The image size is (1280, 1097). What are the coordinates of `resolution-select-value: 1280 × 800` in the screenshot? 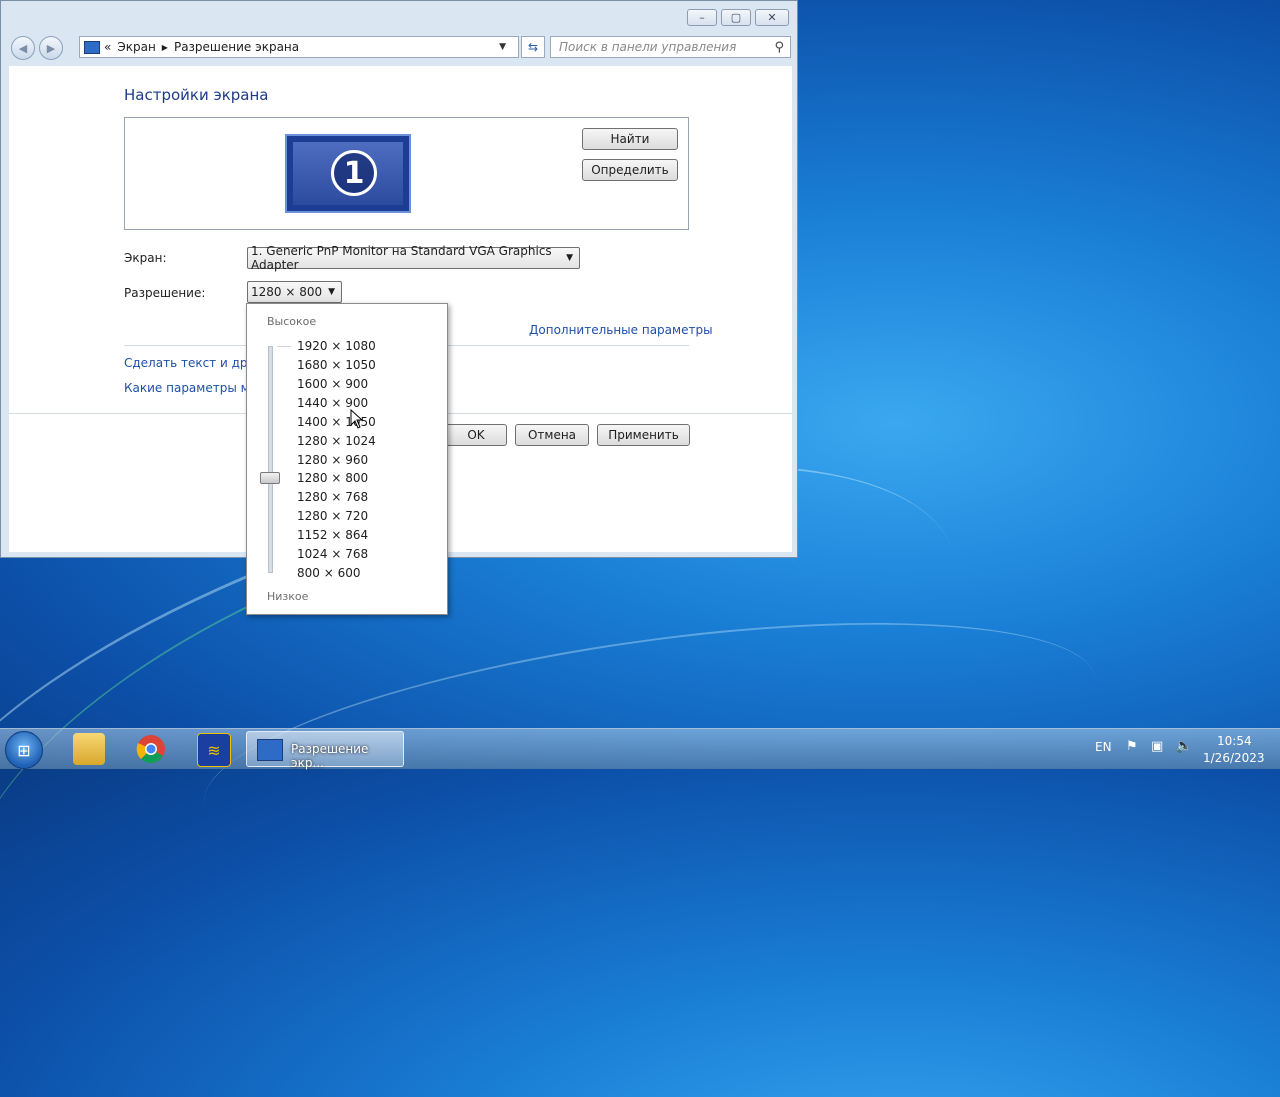 It's located at (287, 292).